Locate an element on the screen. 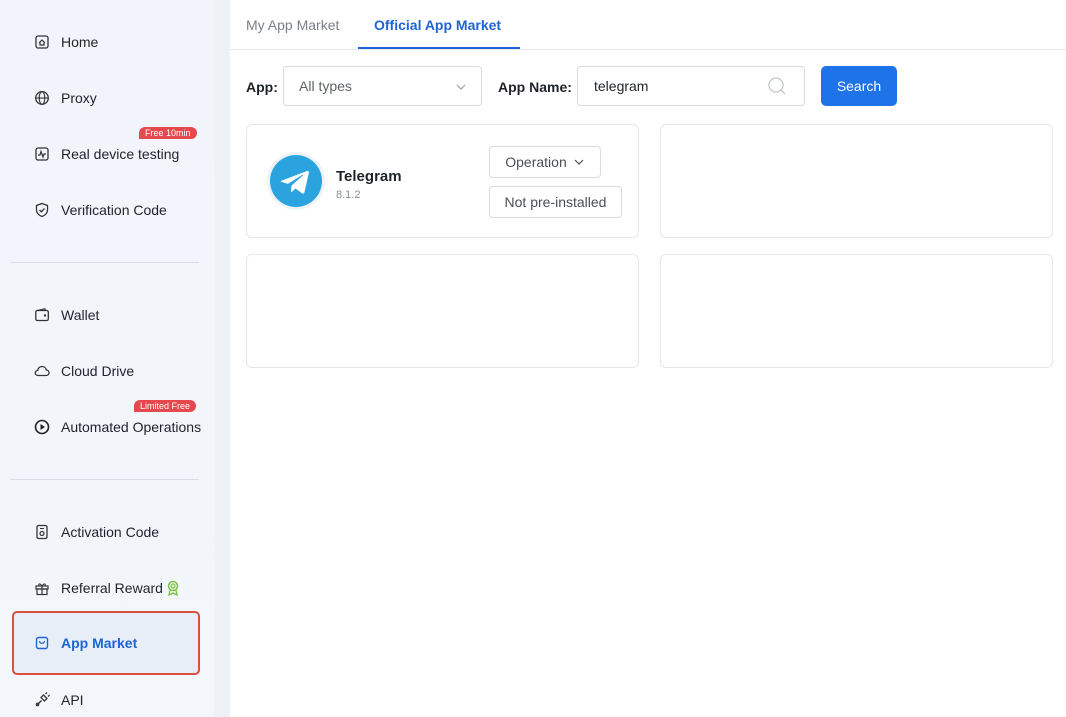 This screenshot has height=717, width=1066. telegram-logo is located at coordinates (296, 181).